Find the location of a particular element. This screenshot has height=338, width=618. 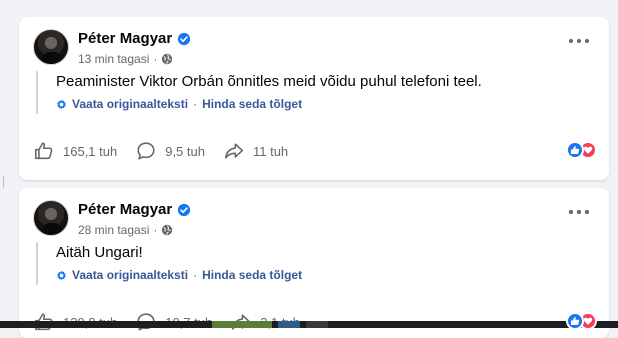

comment-count: 9,5 tuh is located at coordinates (185, 151).